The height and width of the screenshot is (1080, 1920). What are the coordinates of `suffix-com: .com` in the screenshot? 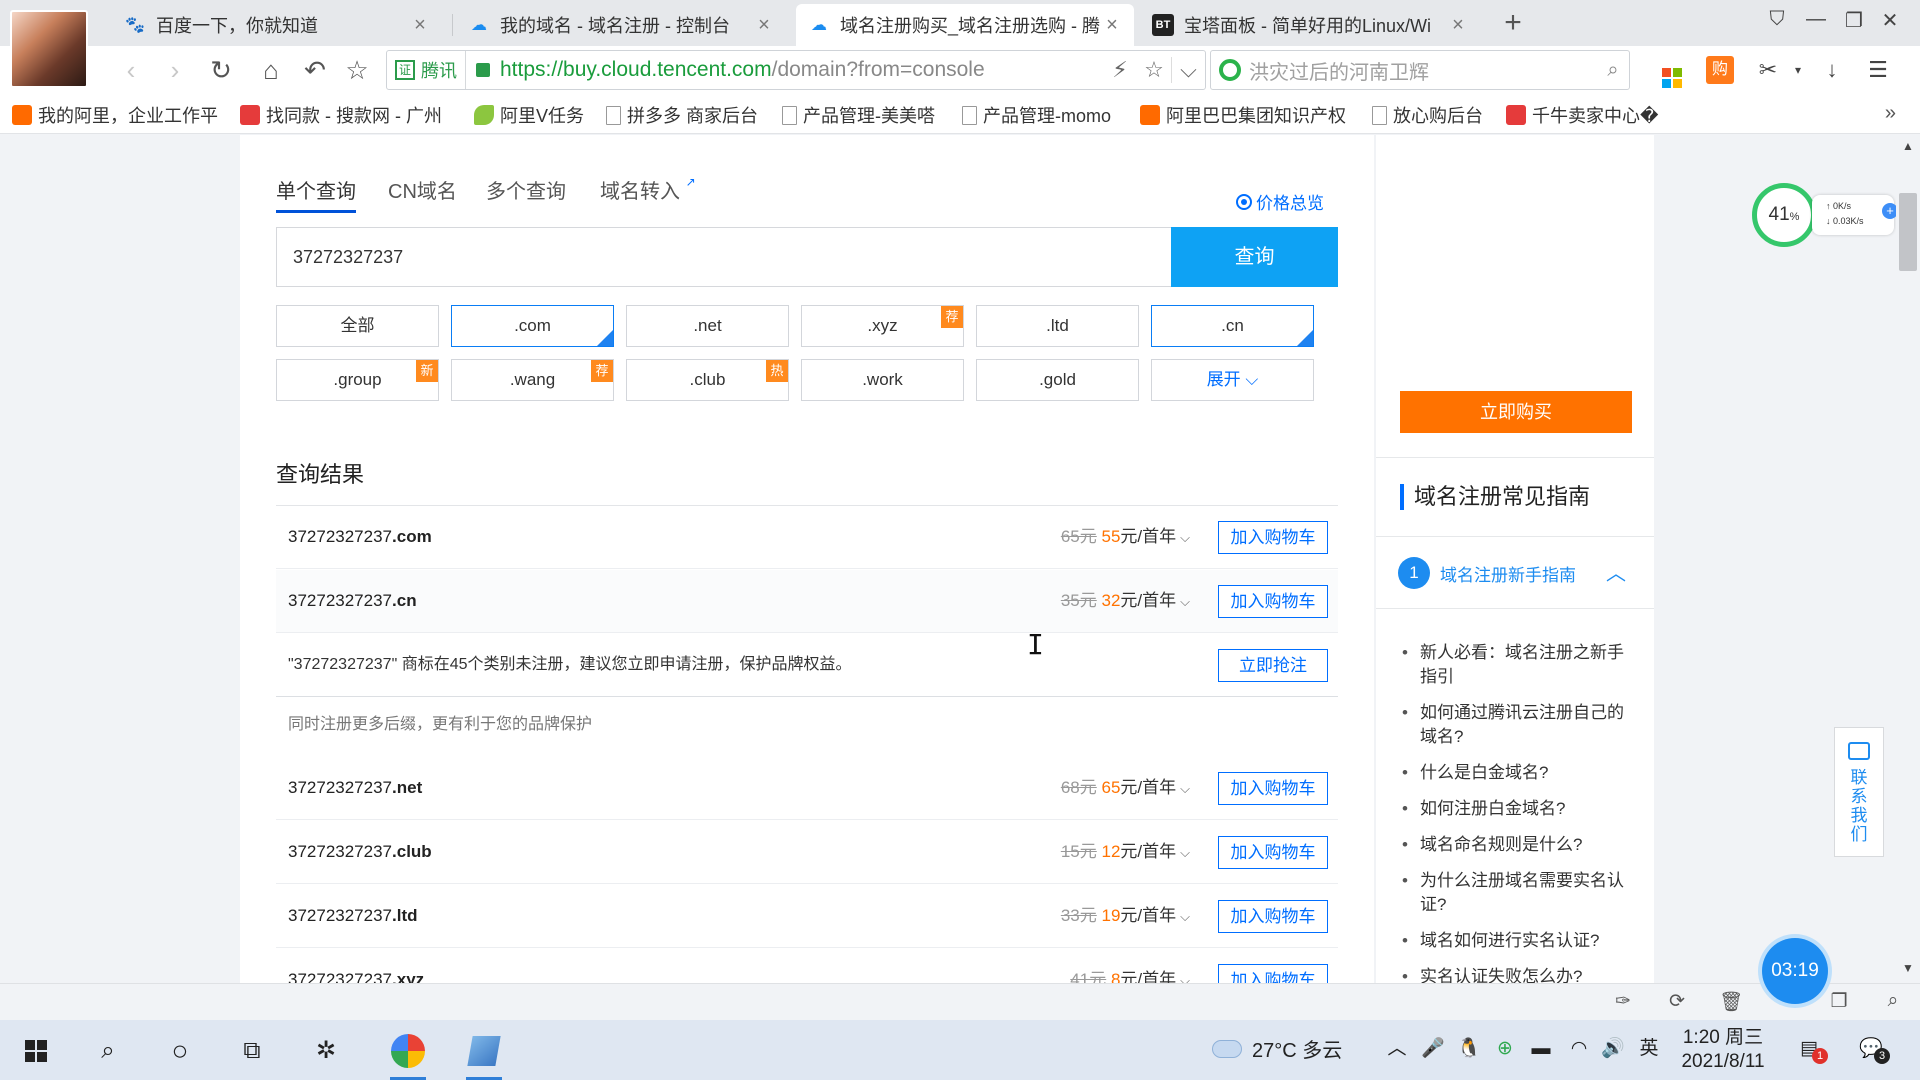 It's located at (532, 326).